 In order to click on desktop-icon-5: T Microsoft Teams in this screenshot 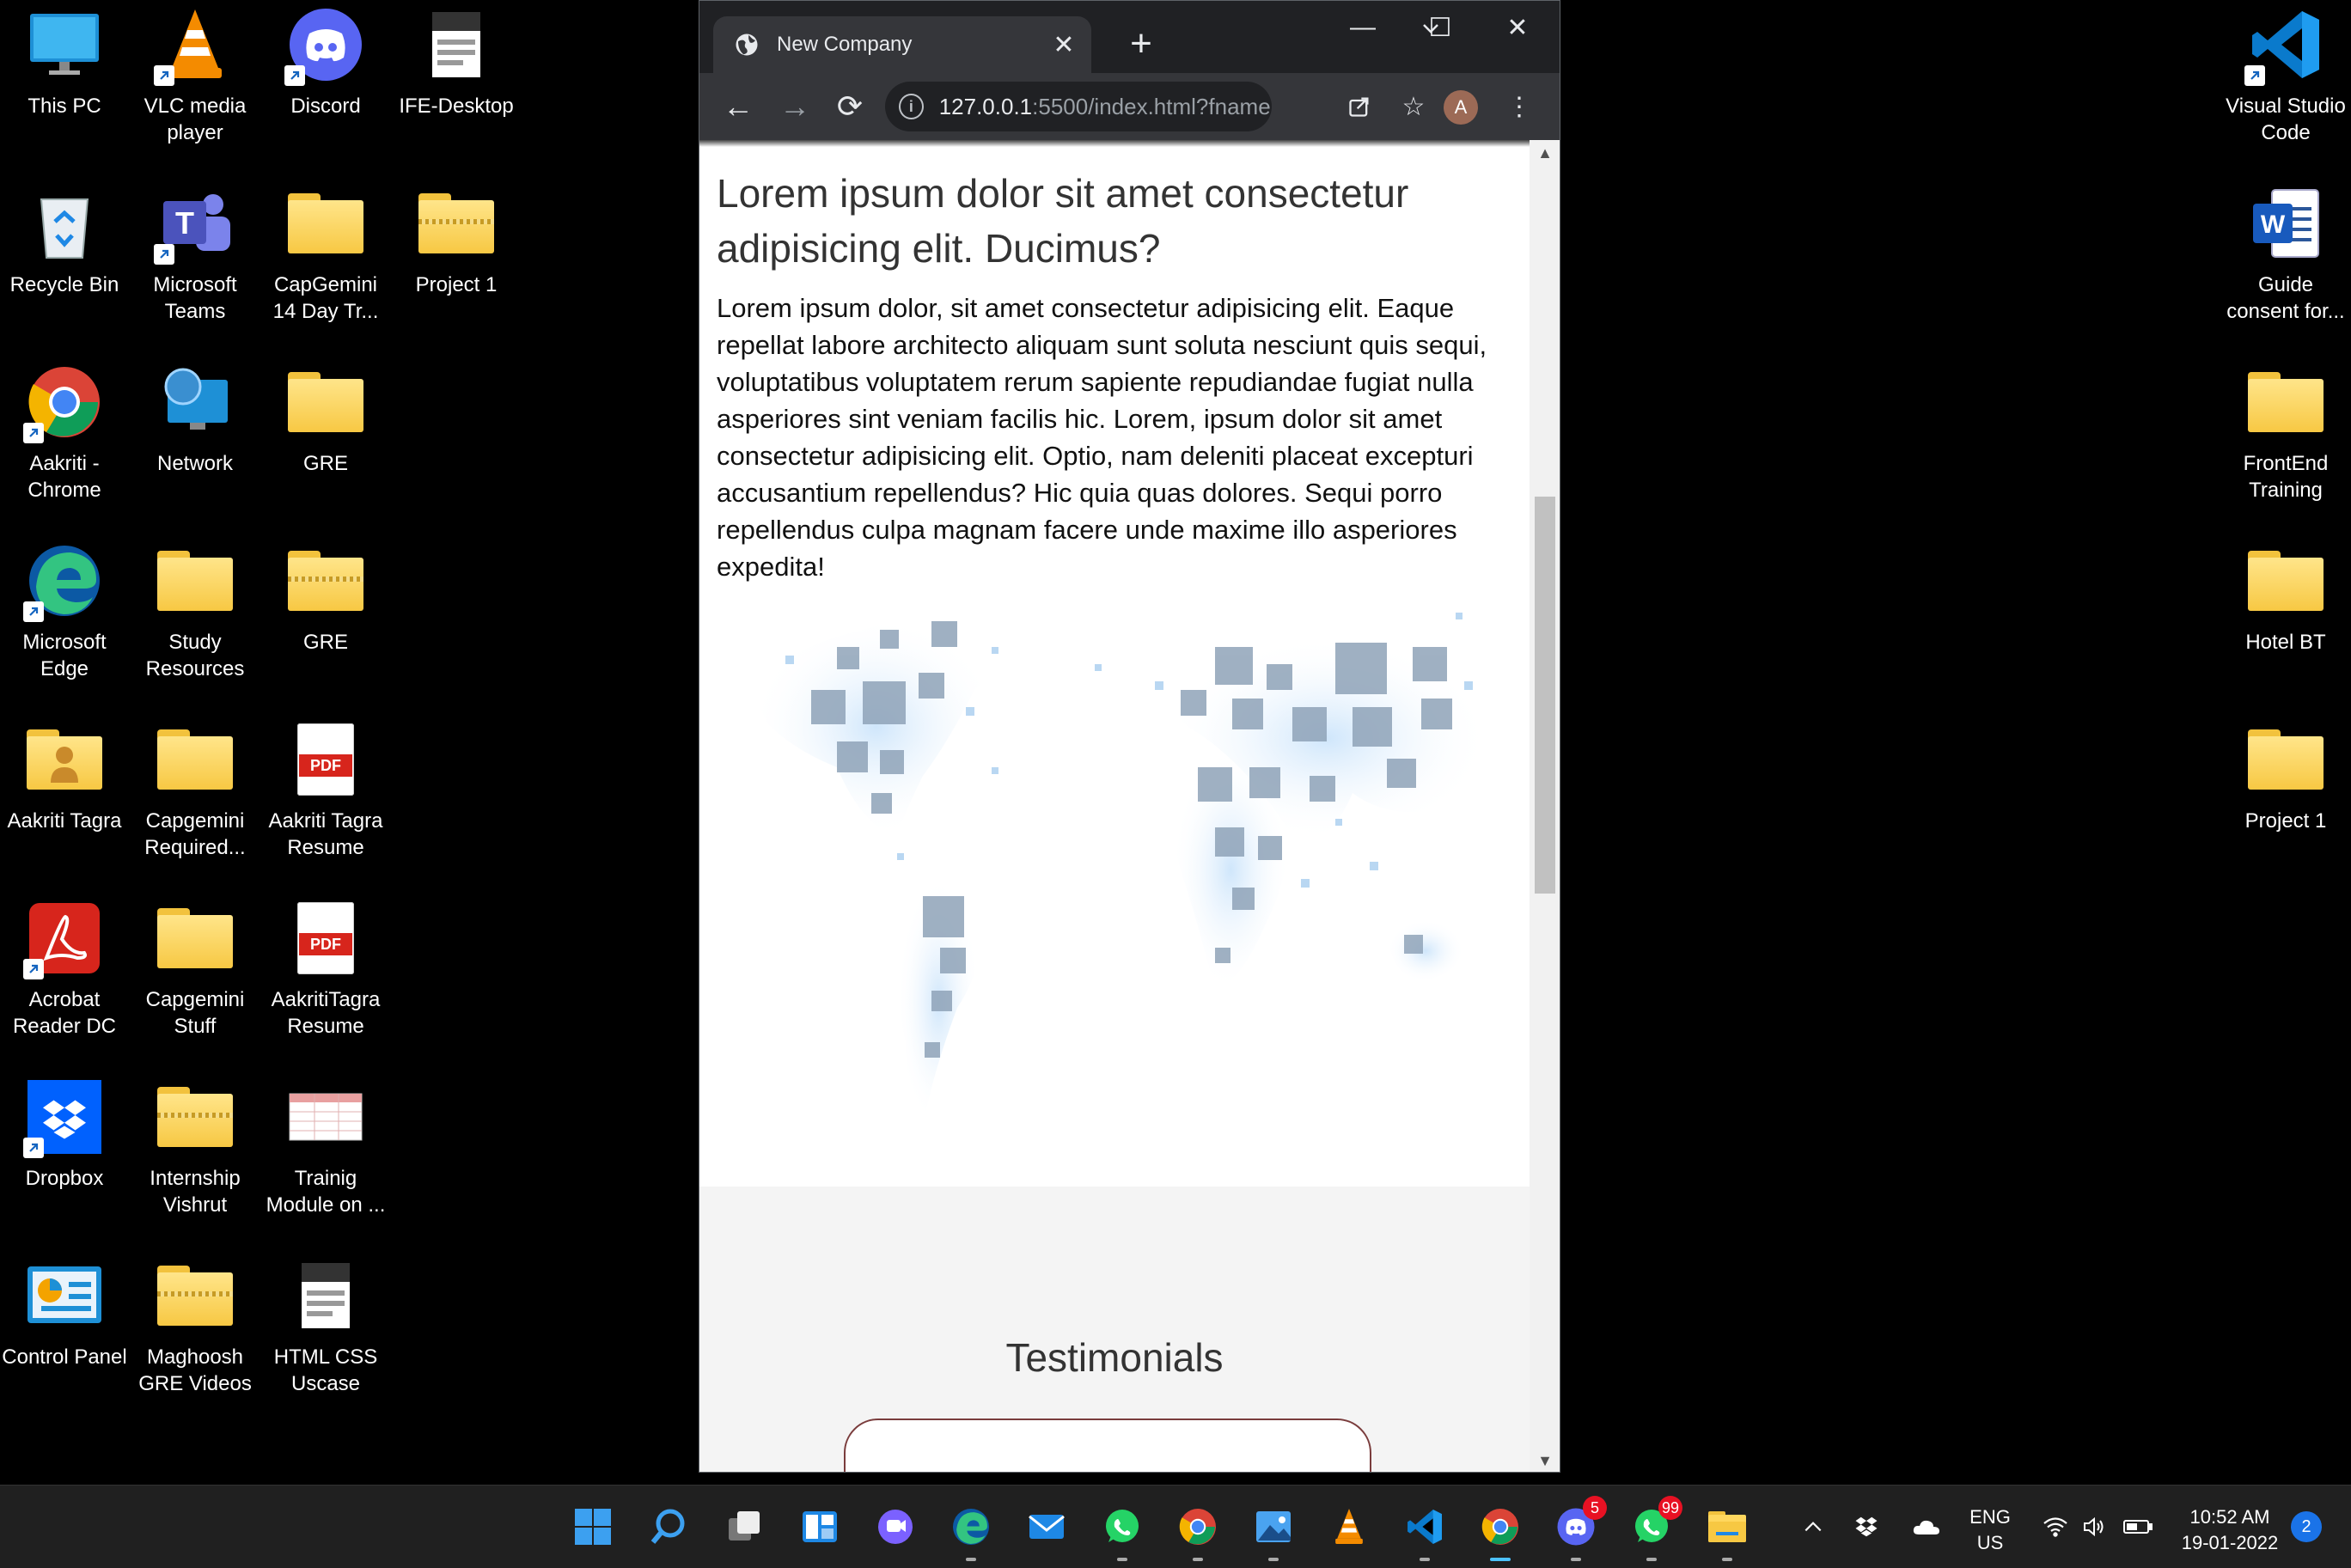, I will do `click(195, 254)`.